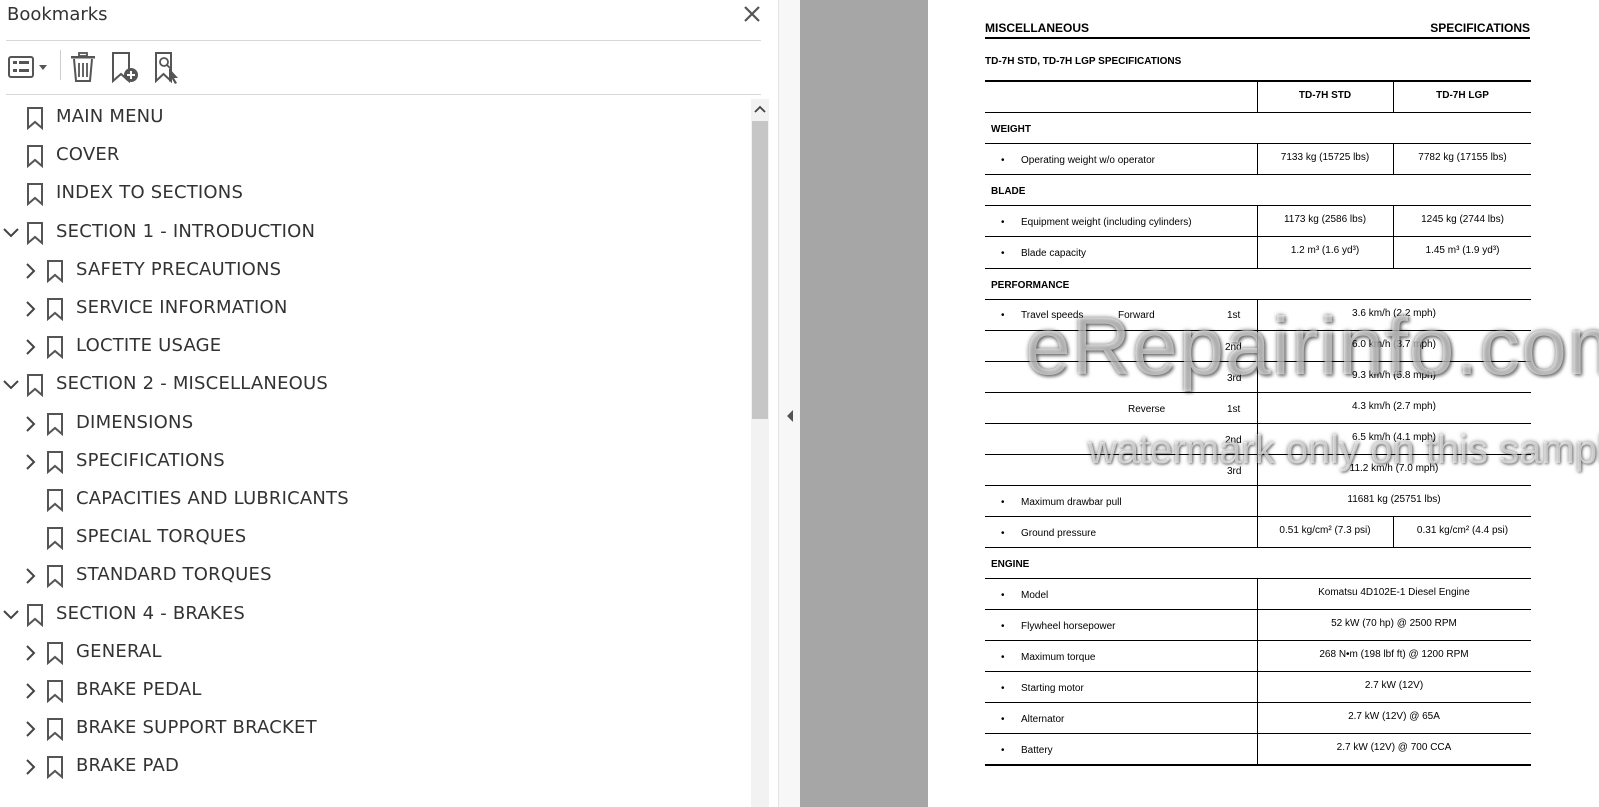  Describe the element at coordinates (760, 110) in the screenshot. I see `scroll-up-button` at that location.